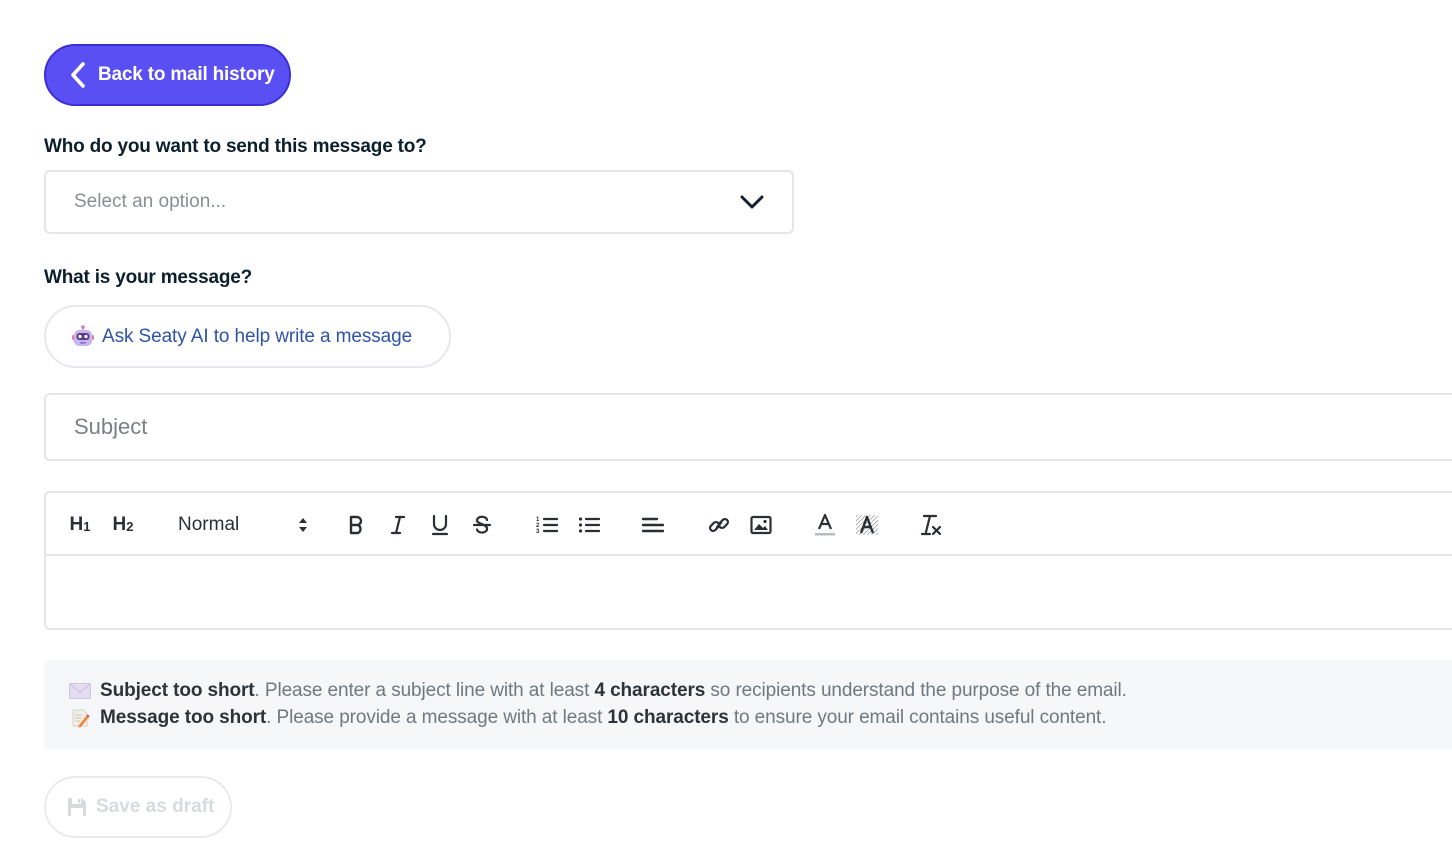  I want to click on align-icon, so click(653, 524).